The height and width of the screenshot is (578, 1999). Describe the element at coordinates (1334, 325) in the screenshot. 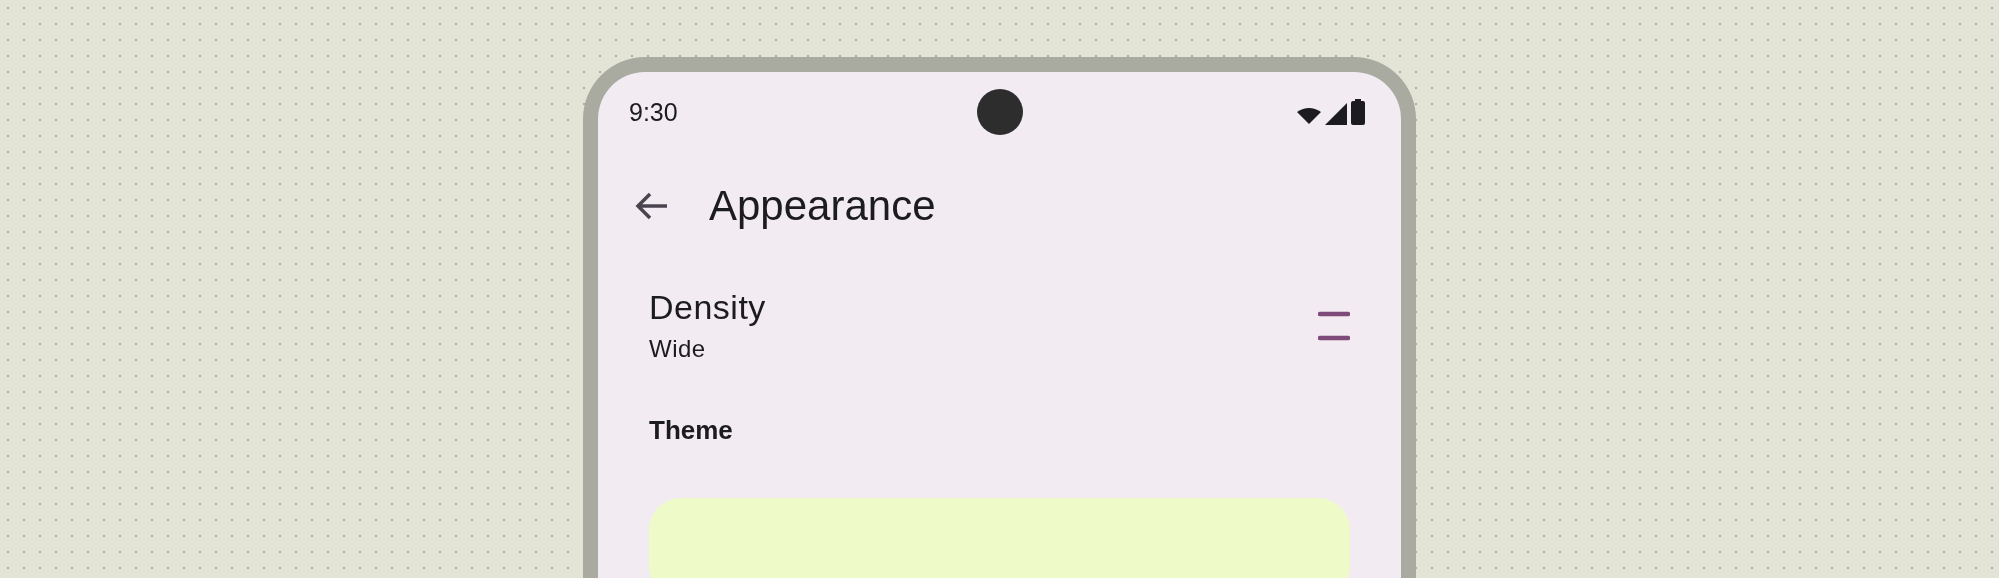

I see `density-icon` at that location.